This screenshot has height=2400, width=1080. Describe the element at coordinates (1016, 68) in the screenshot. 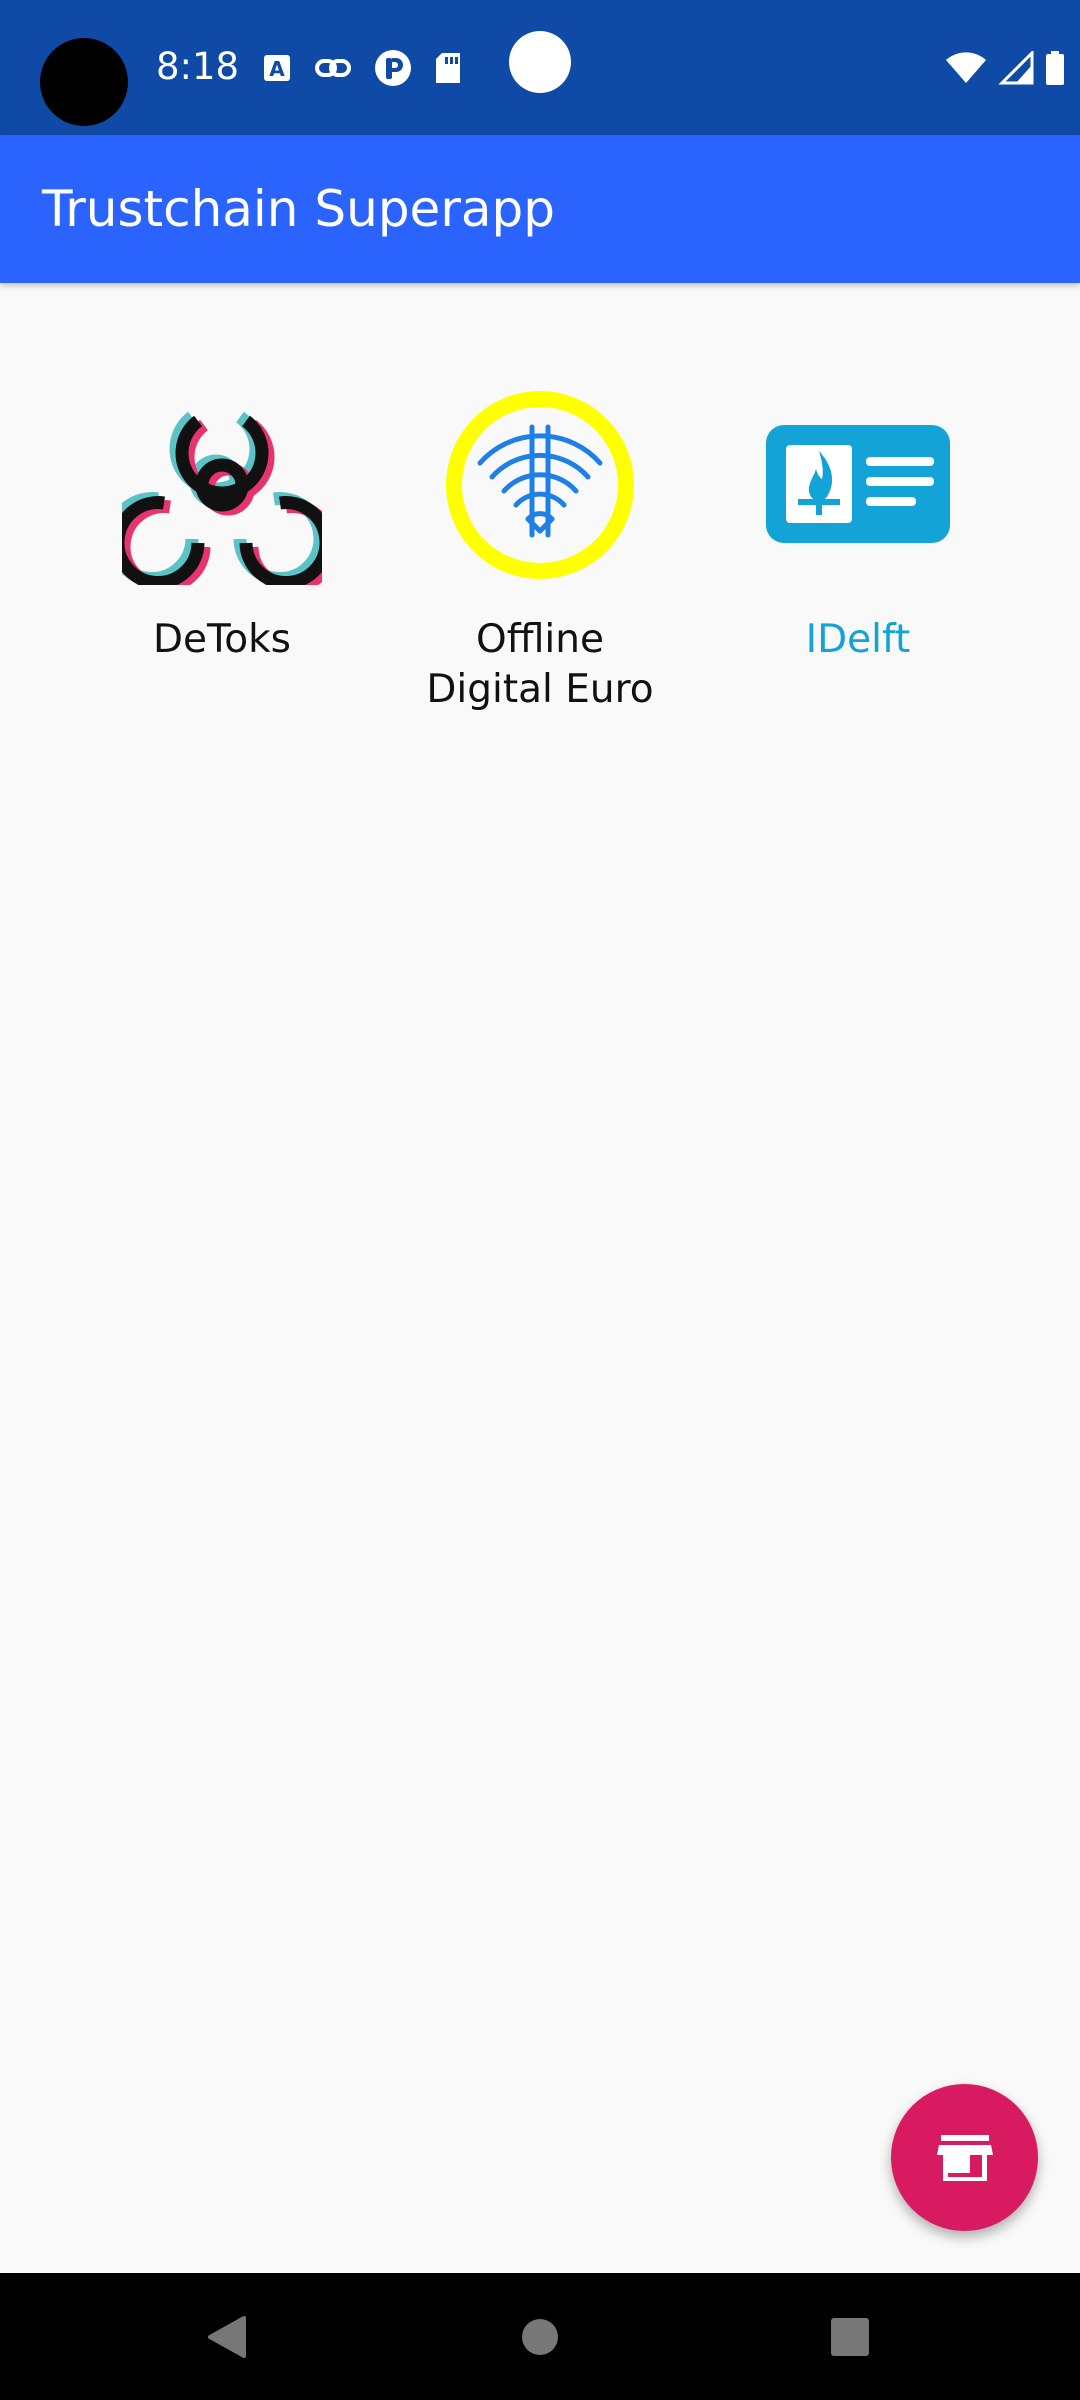

I see `signal-icon` at that location.